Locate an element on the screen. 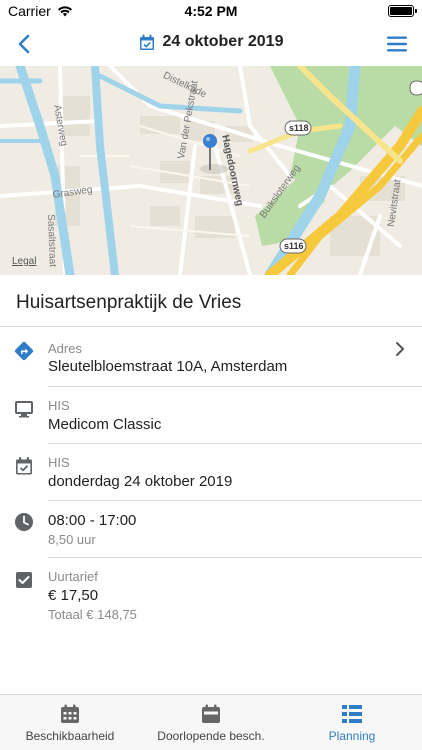 The image size is (422, 750). status-time: 4:52 PM is located at coordinates (211, 11).